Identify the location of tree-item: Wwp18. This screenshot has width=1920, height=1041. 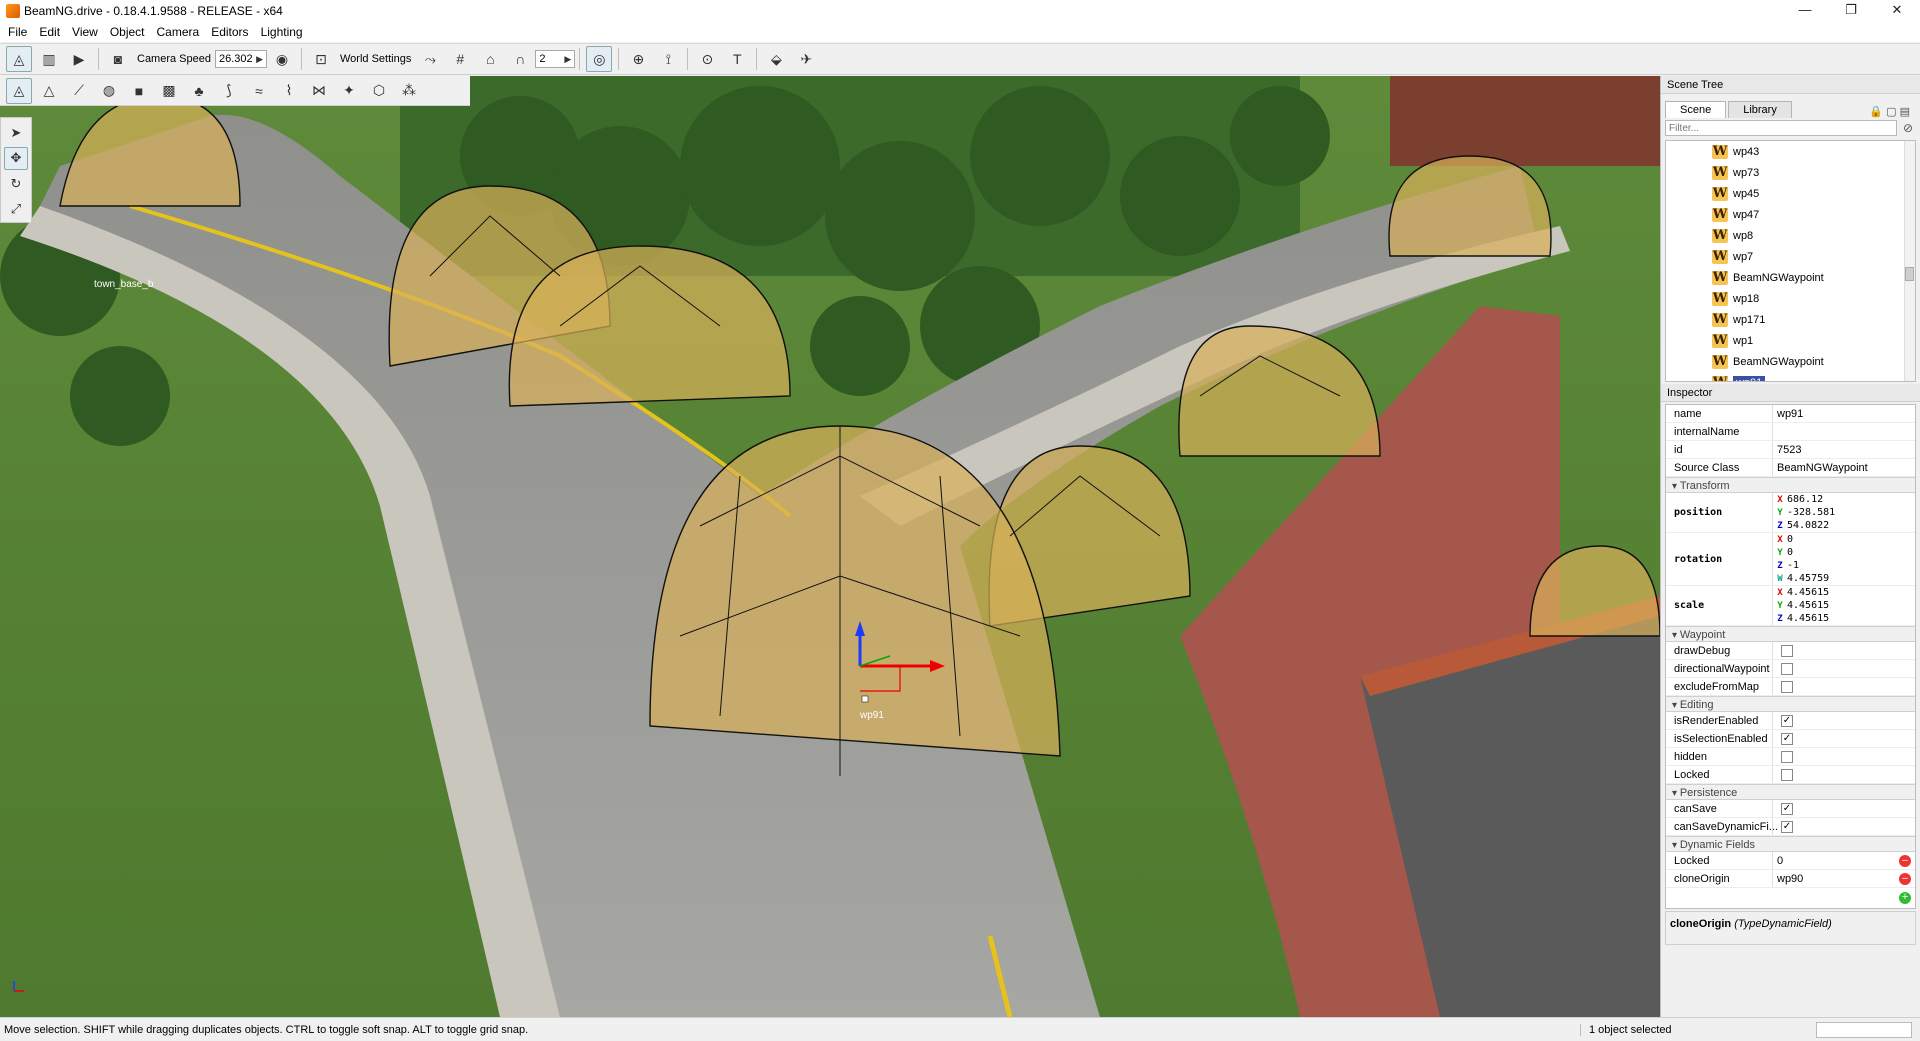
(1790, 298).